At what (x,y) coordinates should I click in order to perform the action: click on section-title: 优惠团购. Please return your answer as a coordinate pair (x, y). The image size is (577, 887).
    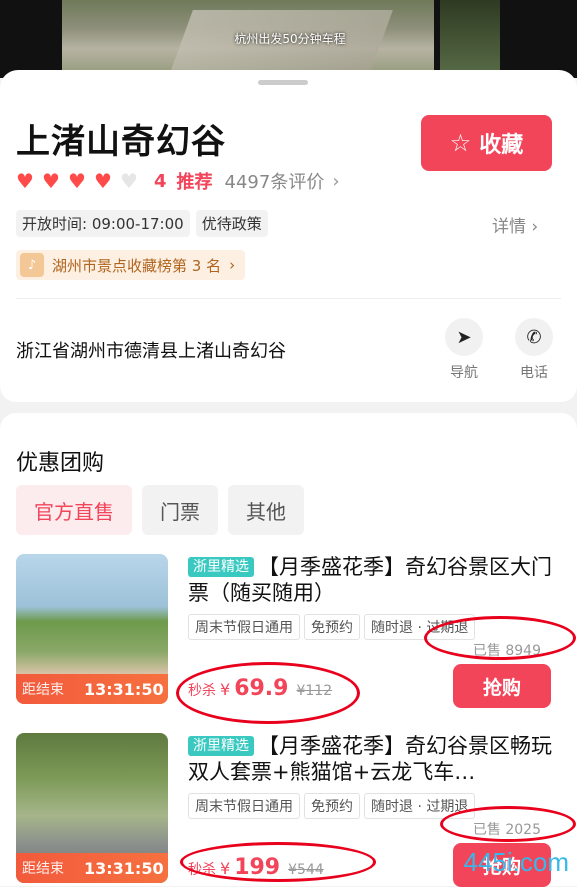
    Looking at the image, I should click on (60, 463).